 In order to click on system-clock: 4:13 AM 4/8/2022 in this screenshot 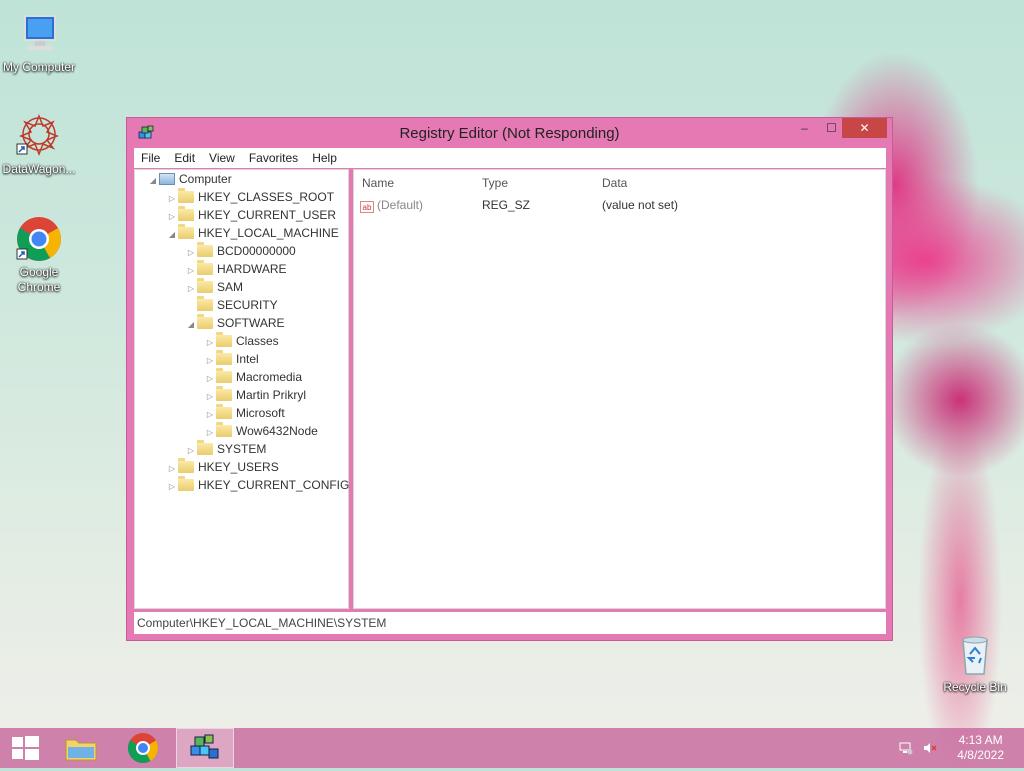, I will do `click(980, 748)`.